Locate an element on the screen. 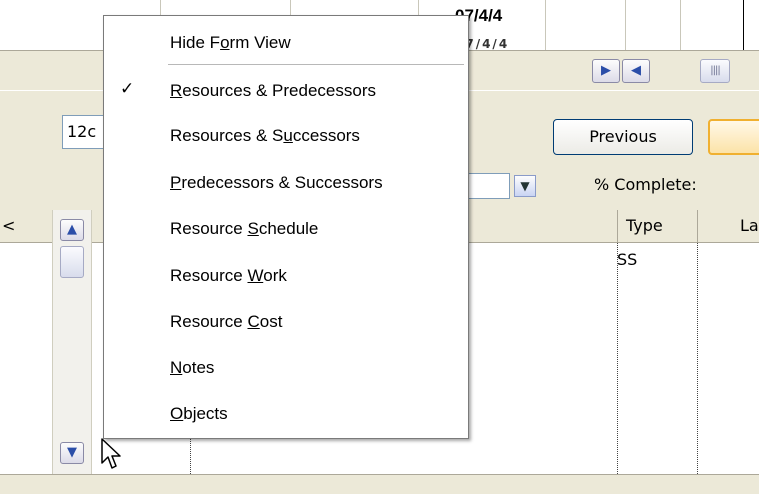  check-icon: ✓ is located at coordinates (127, 89).